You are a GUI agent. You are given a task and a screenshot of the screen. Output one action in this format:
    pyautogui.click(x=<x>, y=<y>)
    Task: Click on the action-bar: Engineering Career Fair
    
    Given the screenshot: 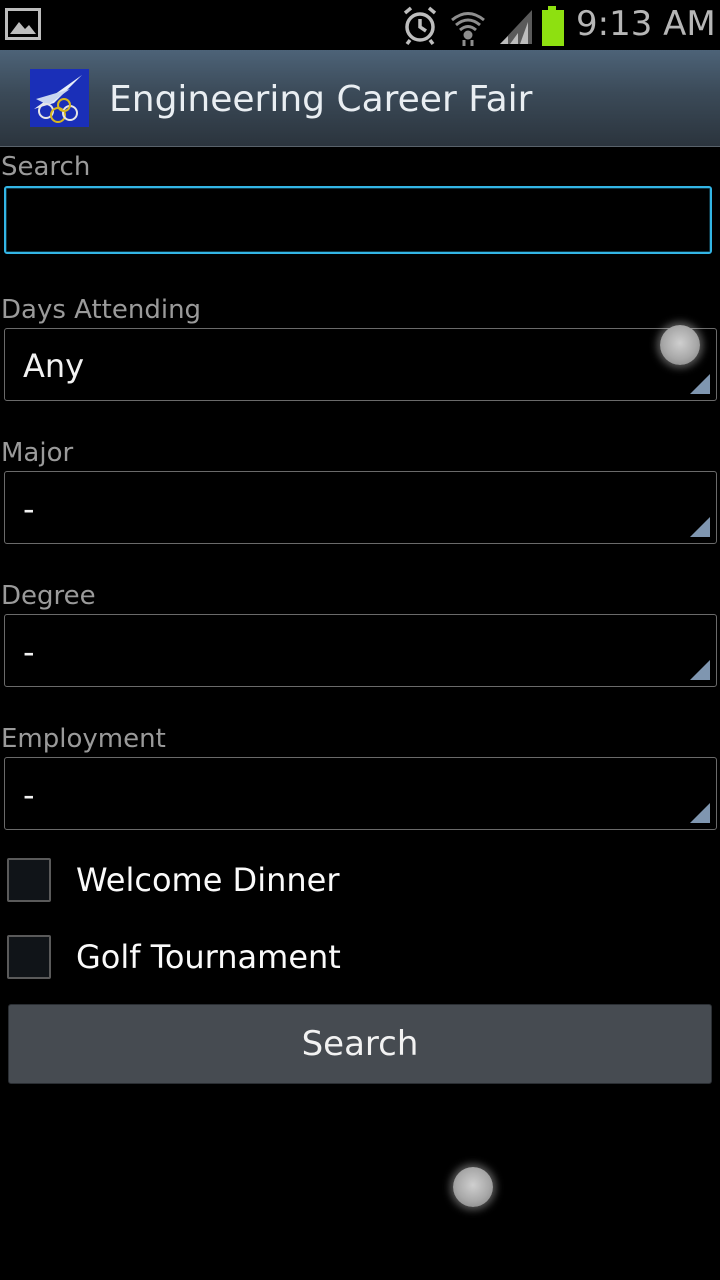 What is the action you would take?
    pyautogui.click(x=360, y=98)
    